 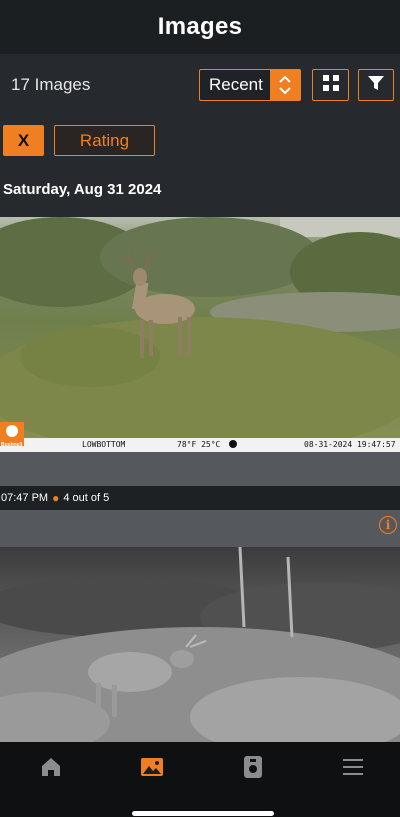 I want to click on images-toolbar: 17 Images Recent, so click(x=200, y=85).